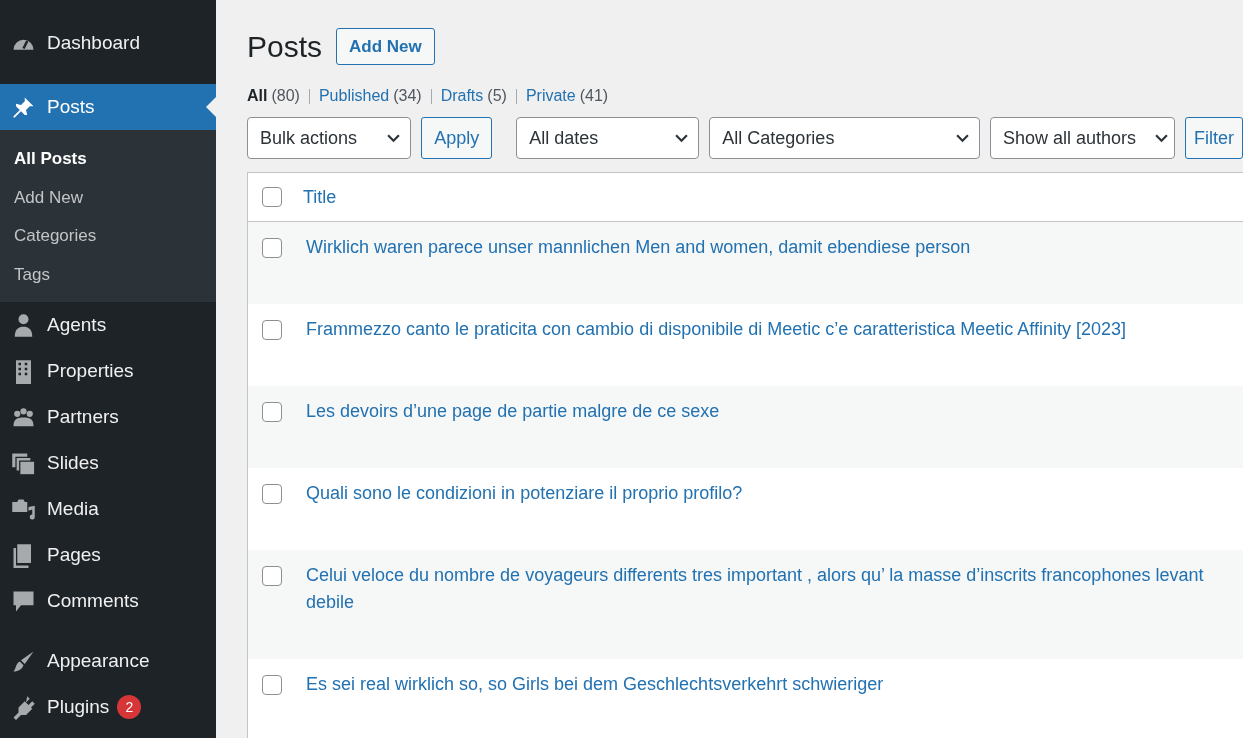 This screenshot has width=1243, height=738. What do you see at coordinates (98, 661) in the screenshot?
I see `menu-label: Appearance` at bounding box center [98, 661].